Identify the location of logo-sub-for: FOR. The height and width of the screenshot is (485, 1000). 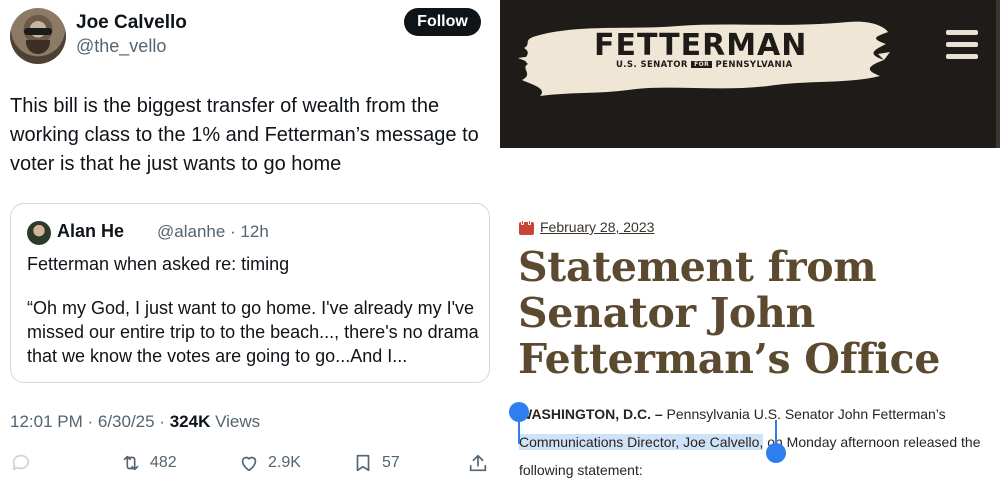
(702, 64).